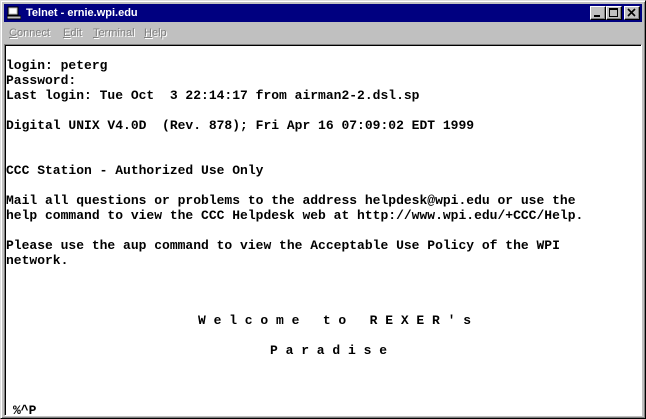  Describe the element at coordinates (114, 33) in the screenshot. I see `menu-terminal: Terminal` at that location.